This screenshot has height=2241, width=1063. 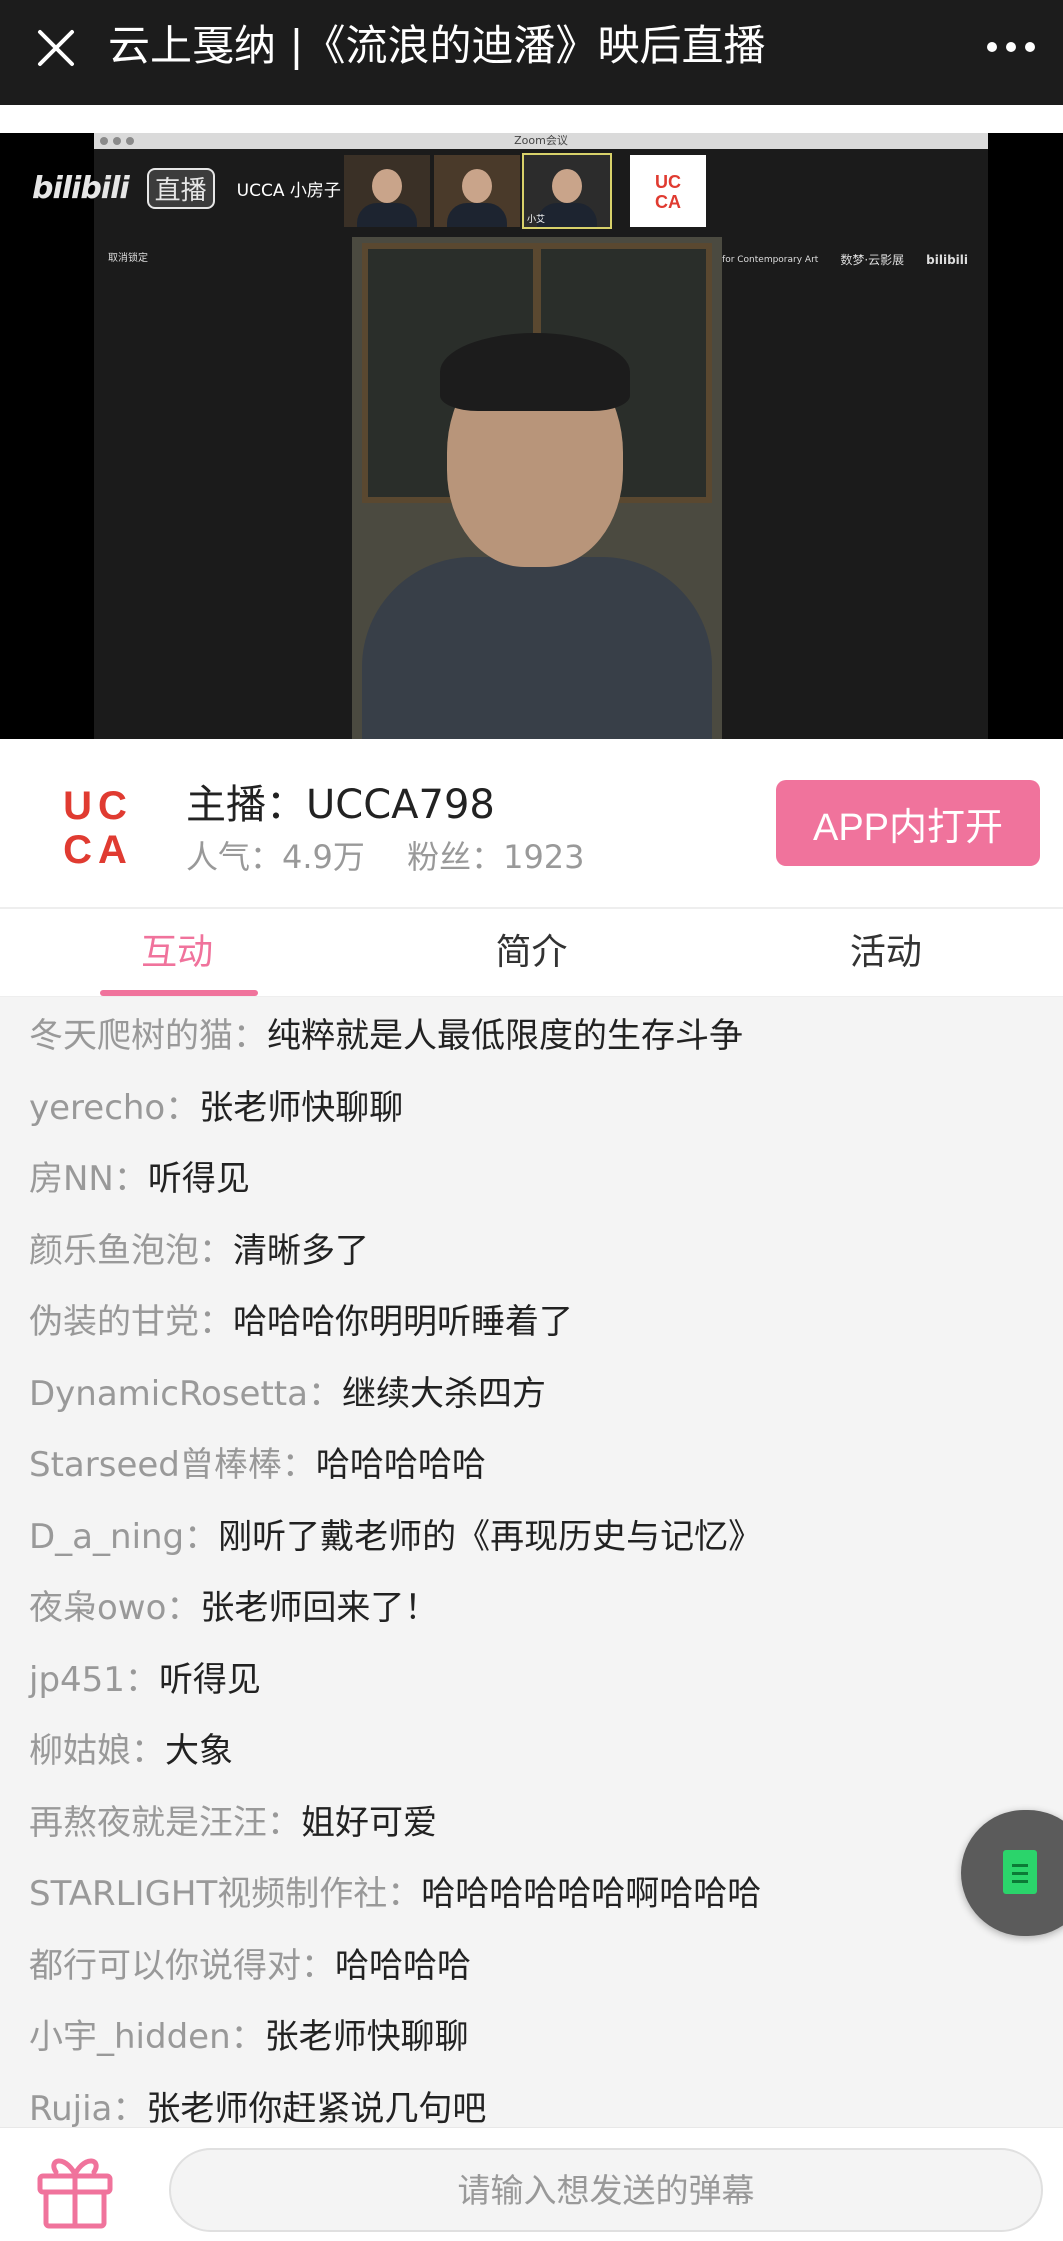 I want to click on tab-activity: 活动, so click(x=886, y=952).